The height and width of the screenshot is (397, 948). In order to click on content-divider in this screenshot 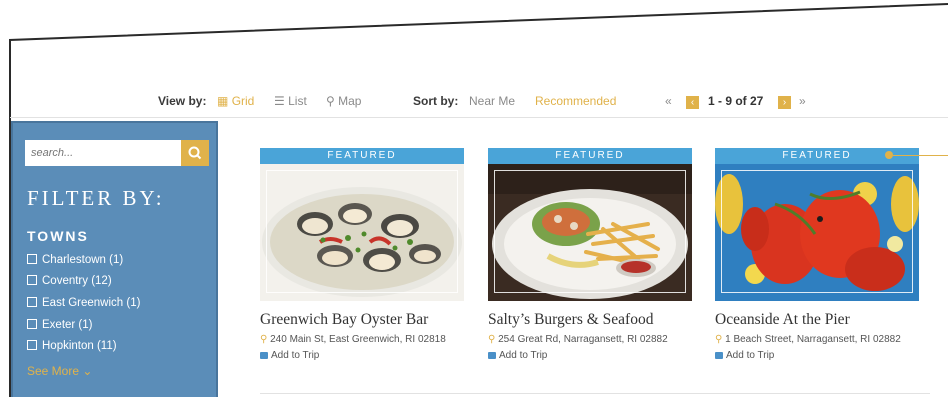, I will do `click(595, 393)`.